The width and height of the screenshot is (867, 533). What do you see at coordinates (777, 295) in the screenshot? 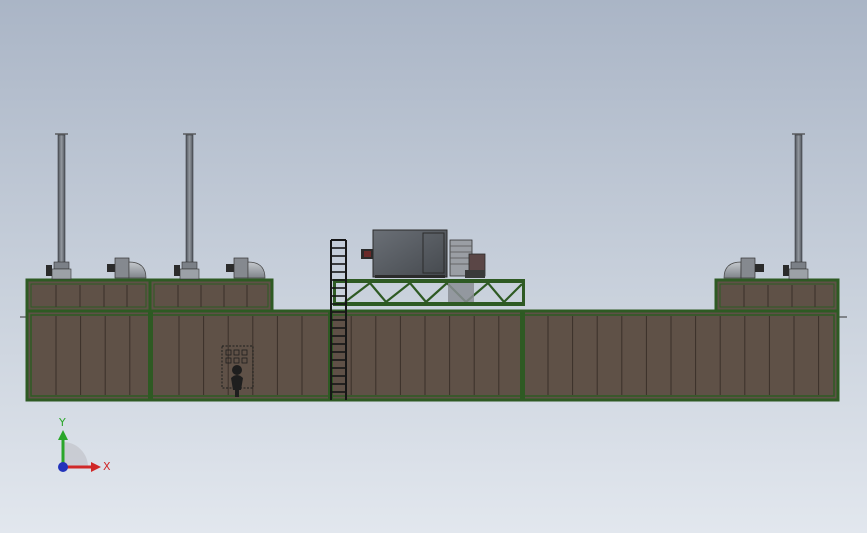
I see `upper-box-right` at bounding box center [777, 295].